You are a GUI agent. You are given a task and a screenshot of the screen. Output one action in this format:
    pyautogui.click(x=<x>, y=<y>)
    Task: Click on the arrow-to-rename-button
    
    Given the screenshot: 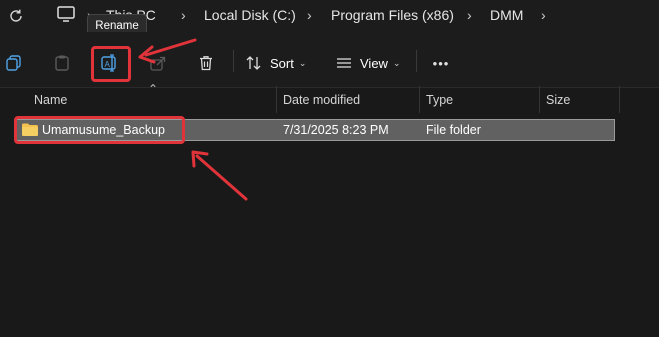 What is the action you would take?
    pyautogui.click(x=167, y=51)
    